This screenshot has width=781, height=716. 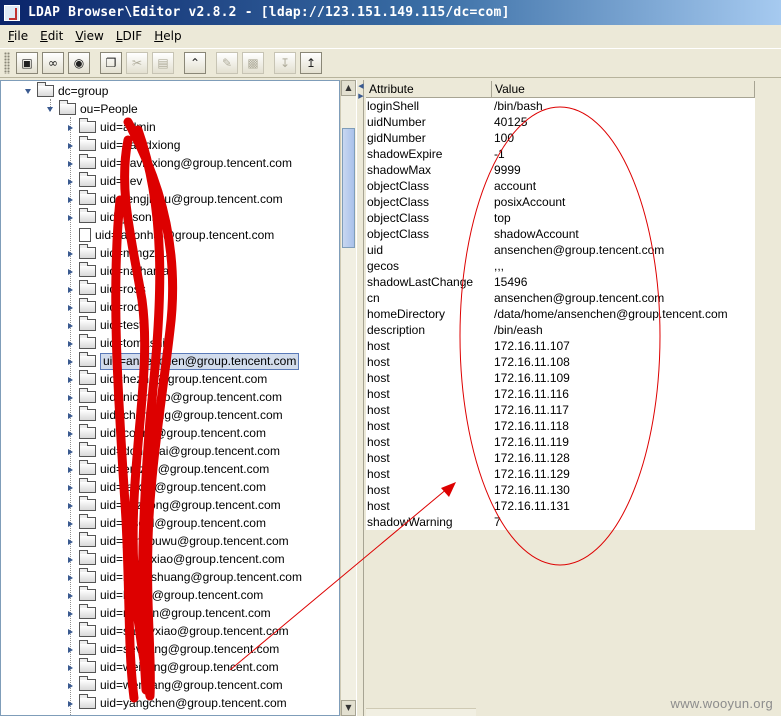 What do you see at coordinates (79, 63) in the screenshot?
I see `search-icon: ◉` at bounding box center [79, 63].